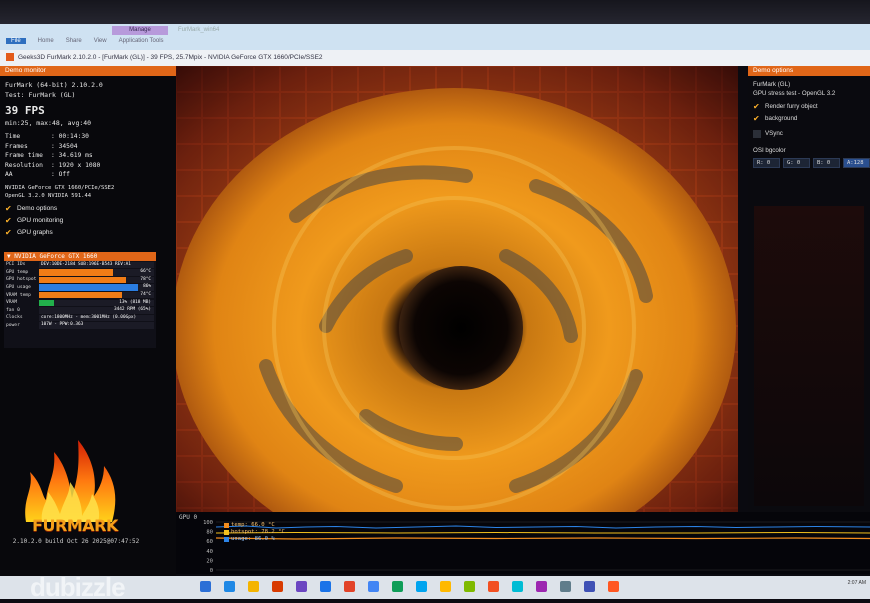 This screenshot has width=870, height=603. What do you see at coordinates (48, 123) in the screenshot?
I see `fps-stats: min:25, max:48, avg:40` at bounding box center [48, 123].